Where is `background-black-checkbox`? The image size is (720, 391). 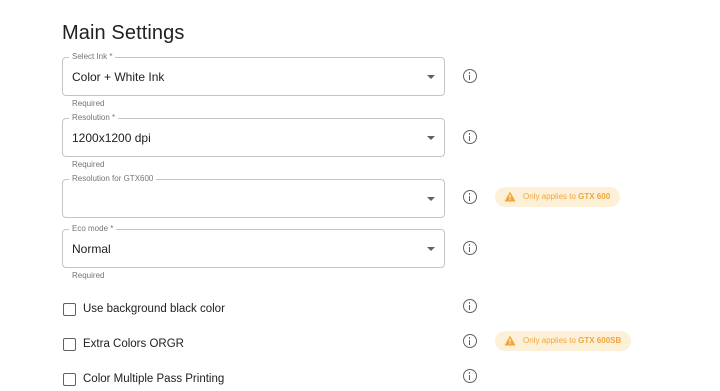
background-black-checkbox is located at coordinates (69, 309).